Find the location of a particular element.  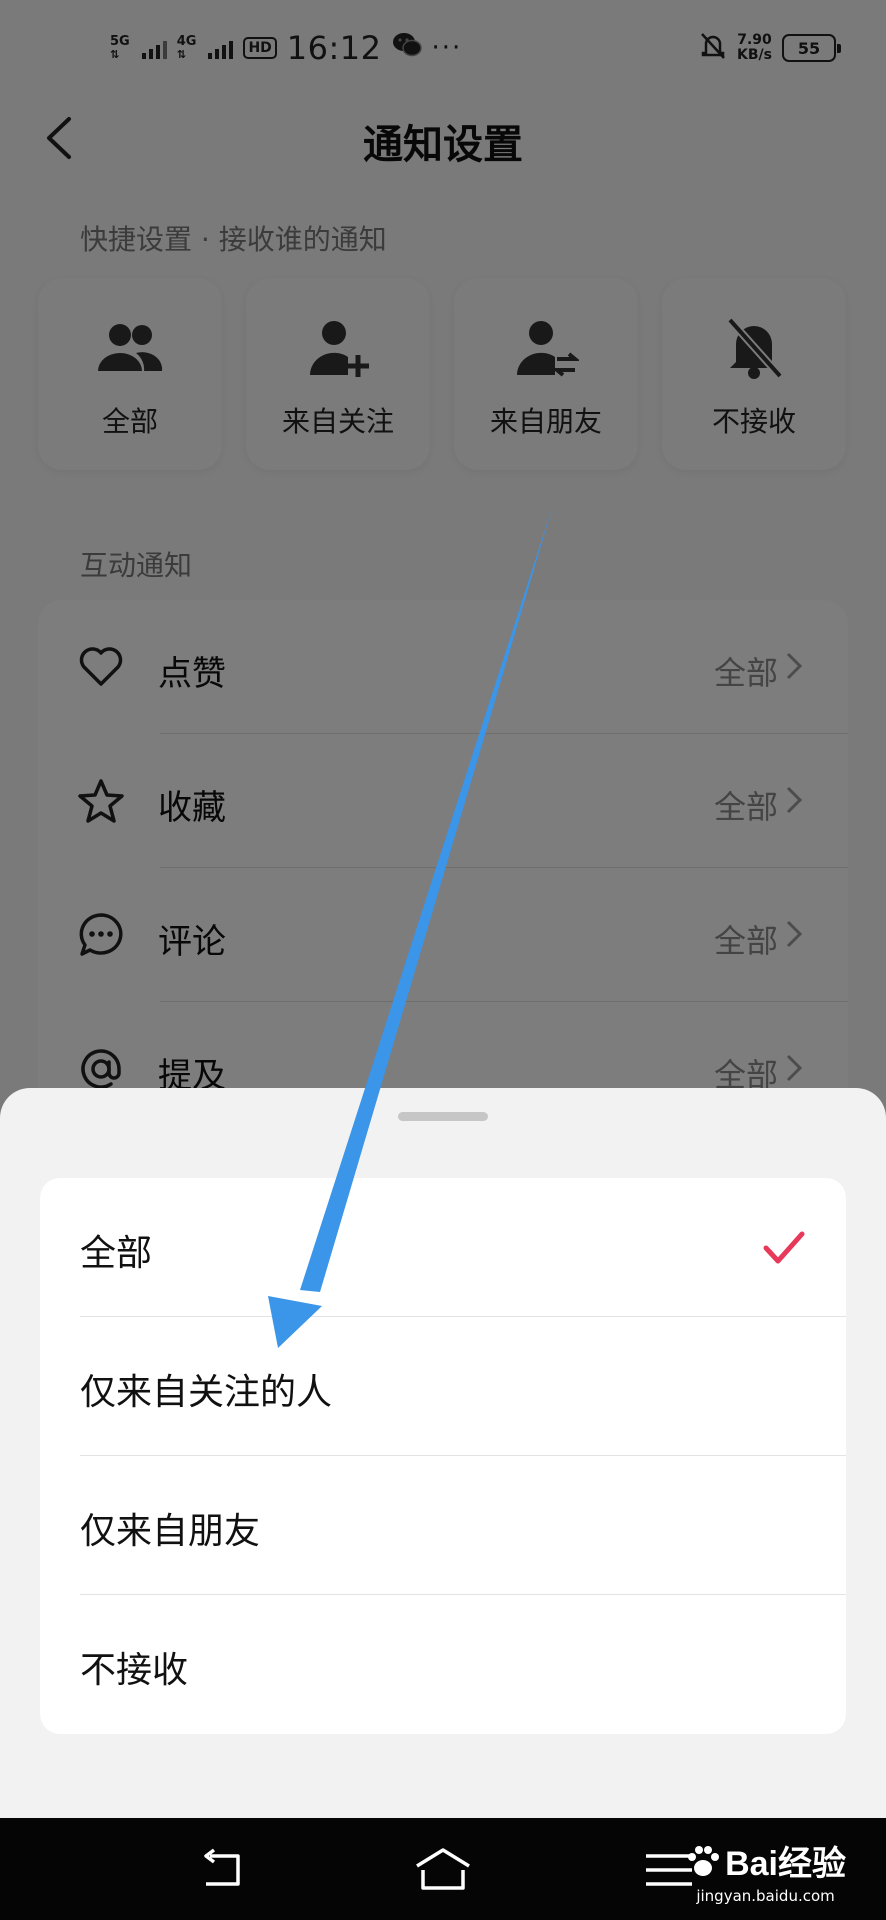

sheet-drag-handle is located at coordinates (443, 1116).